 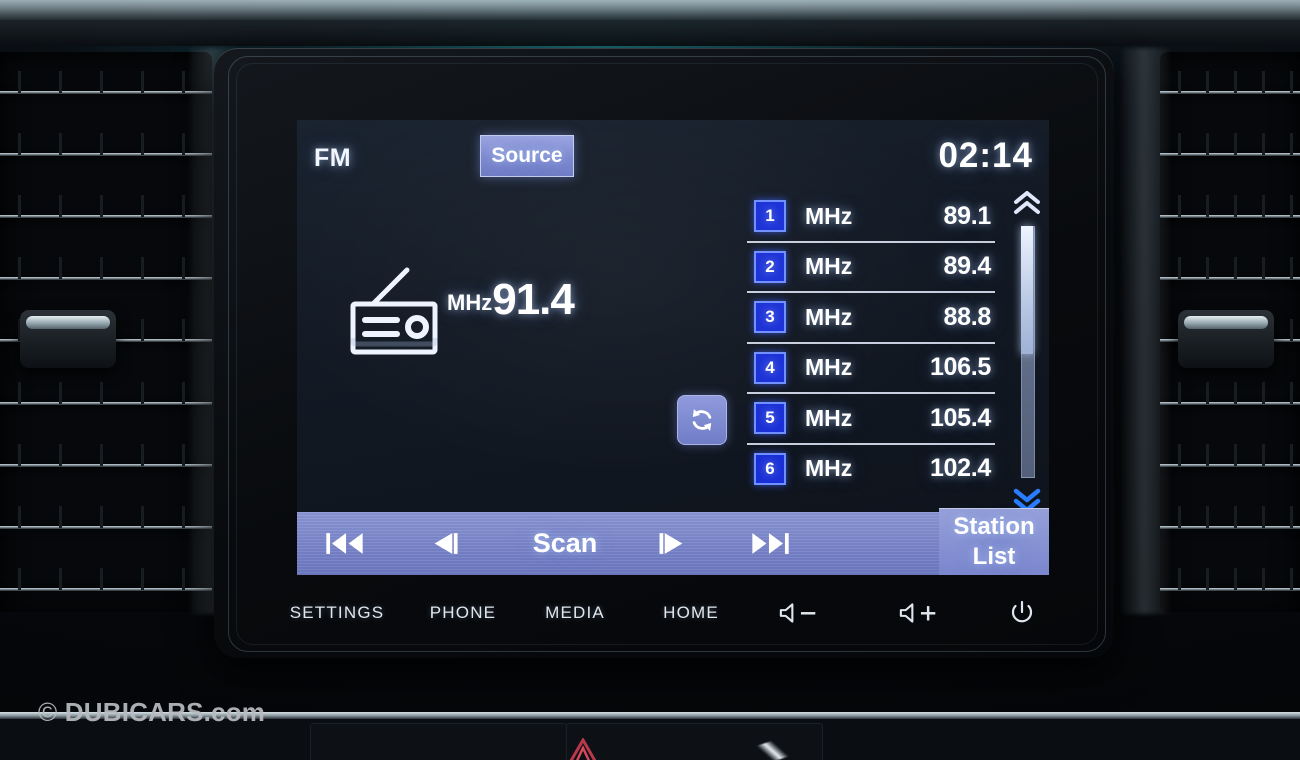 I want to click on hardware-button-home: HOME, so click(x=691, y=613).